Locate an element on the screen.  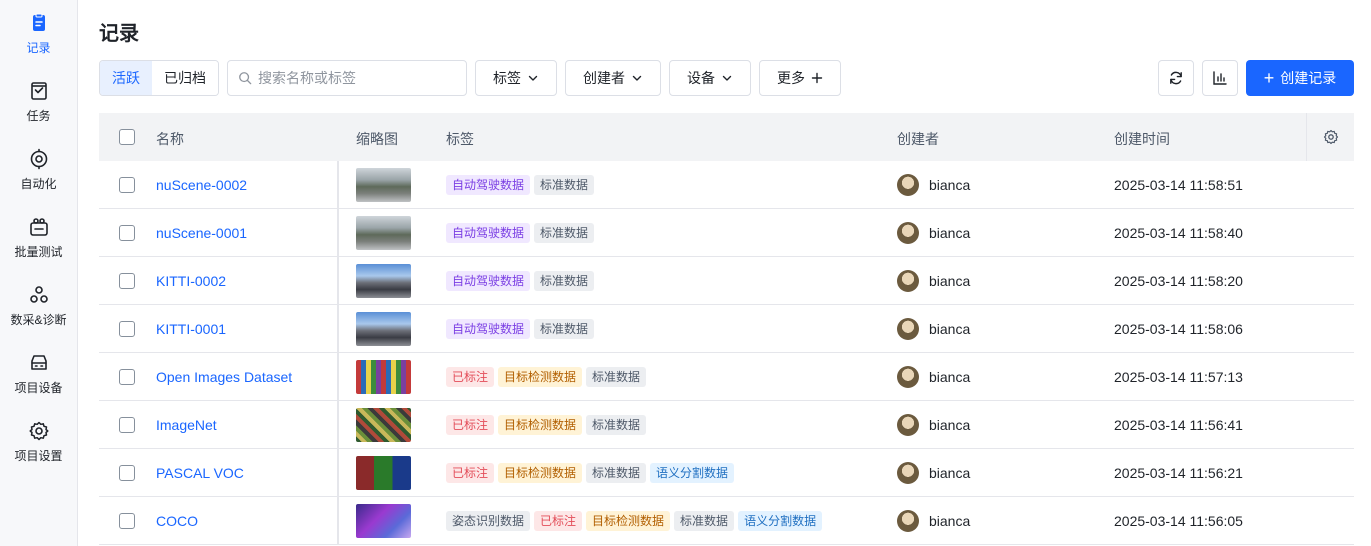
record-name-link: KITTI-0002 is located at coordinates (191, 281).